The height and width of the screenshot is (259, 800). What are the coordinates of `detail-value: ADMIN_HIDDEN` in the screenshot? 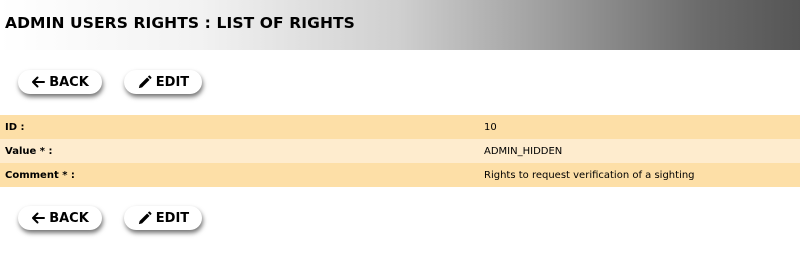 It's located at (523, 151).